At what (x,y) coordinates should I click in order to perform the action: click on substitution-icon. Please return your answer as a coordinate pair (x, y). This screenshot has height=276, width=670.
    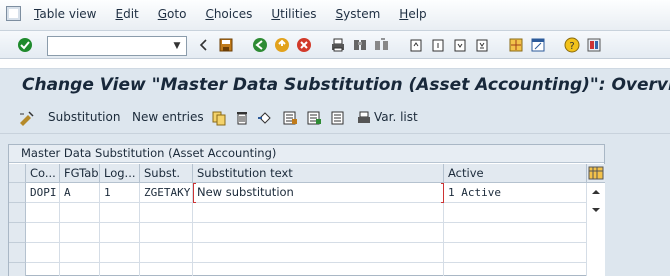
    Looking at the image, I should click on (27, 118).